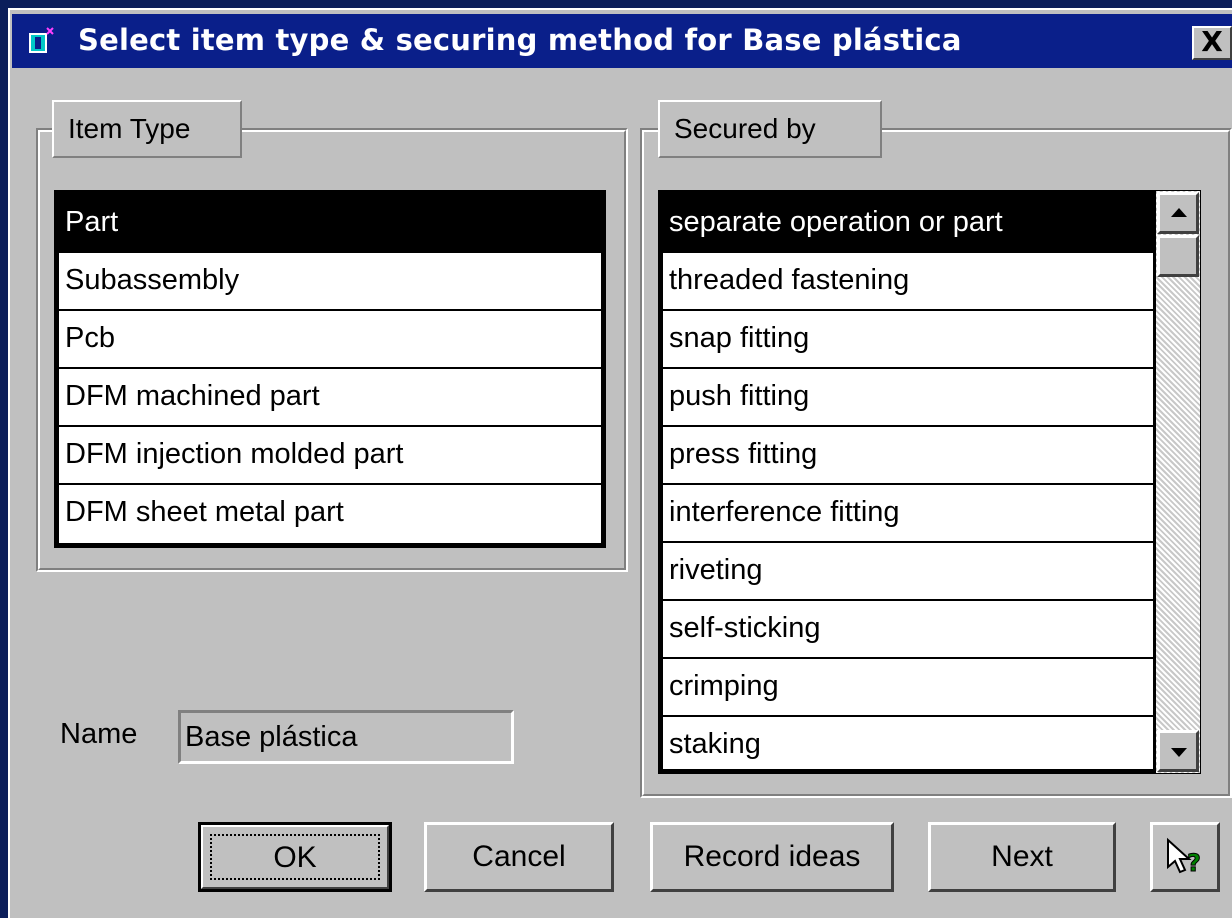 The width and height of the screenshot is (1232, 918). Describe the element at coordinates (908, 456) in the screenshot. I see `secured-by-option: press fitting` at that location.